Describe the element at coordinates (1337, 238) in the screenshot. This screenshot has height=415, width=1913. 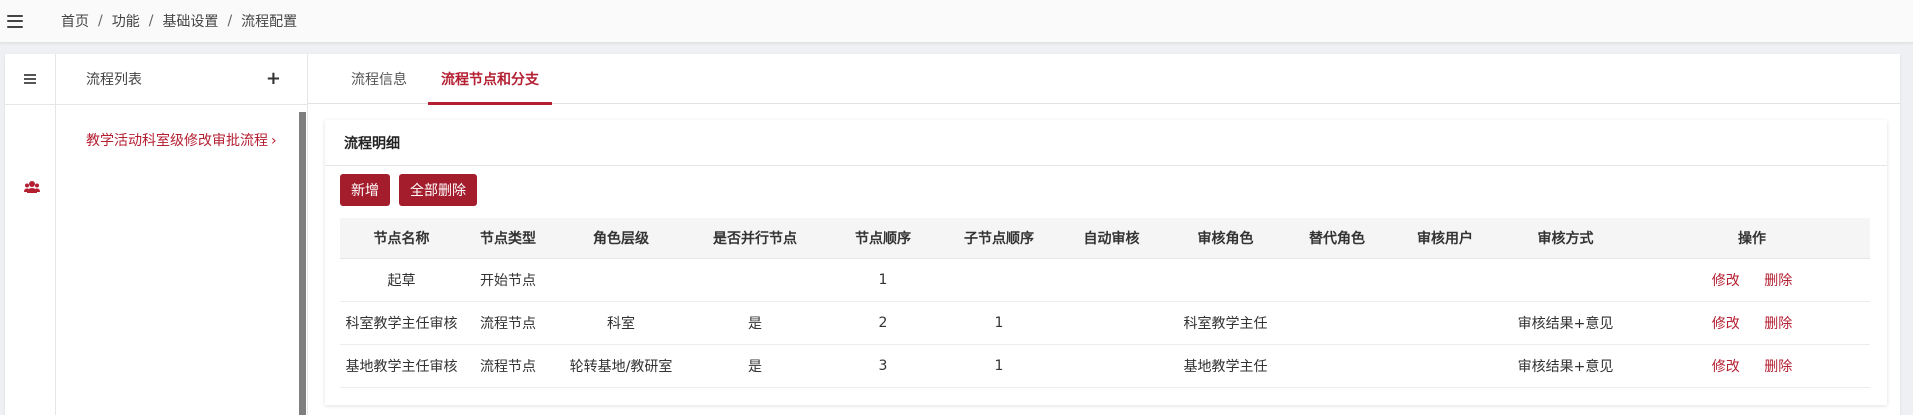
I see `column-header: 替代角色` at that location.